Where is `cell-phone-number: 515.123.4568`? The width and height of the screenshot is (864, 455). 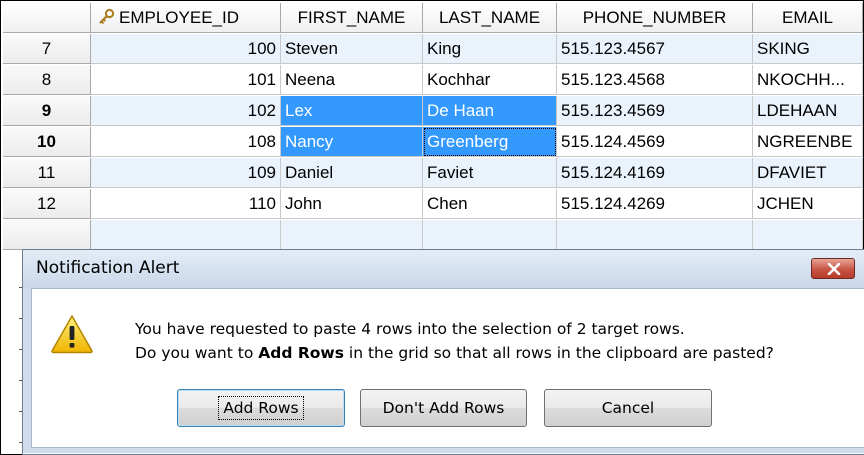 cell-phone-number: 515.123.4568 is located at coordinates (655, 80).